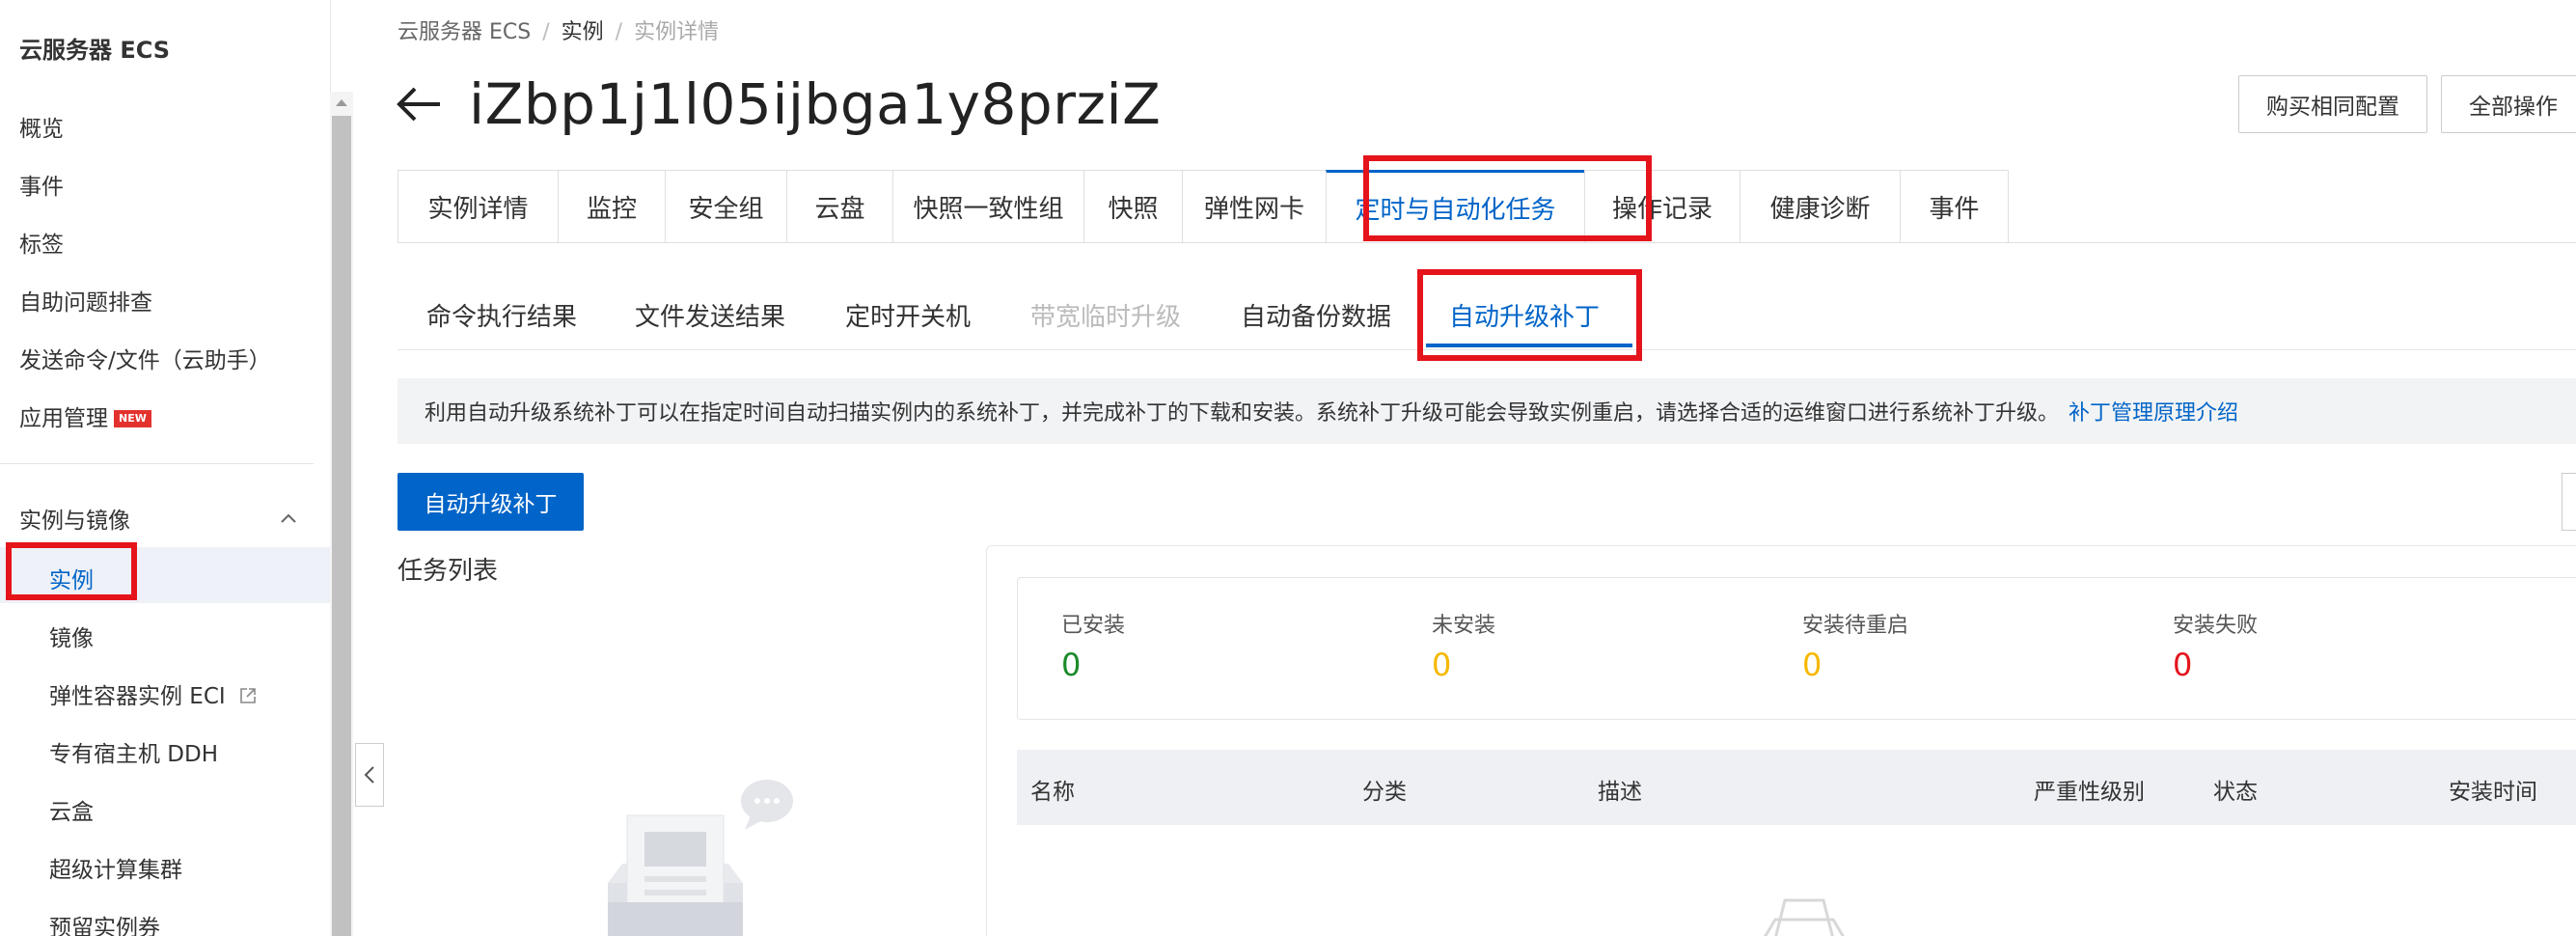 This screenshot has width=2576, height=936. I want to click on sidebar-item-app-management: 应用管理 NEW, so click(85, 415).